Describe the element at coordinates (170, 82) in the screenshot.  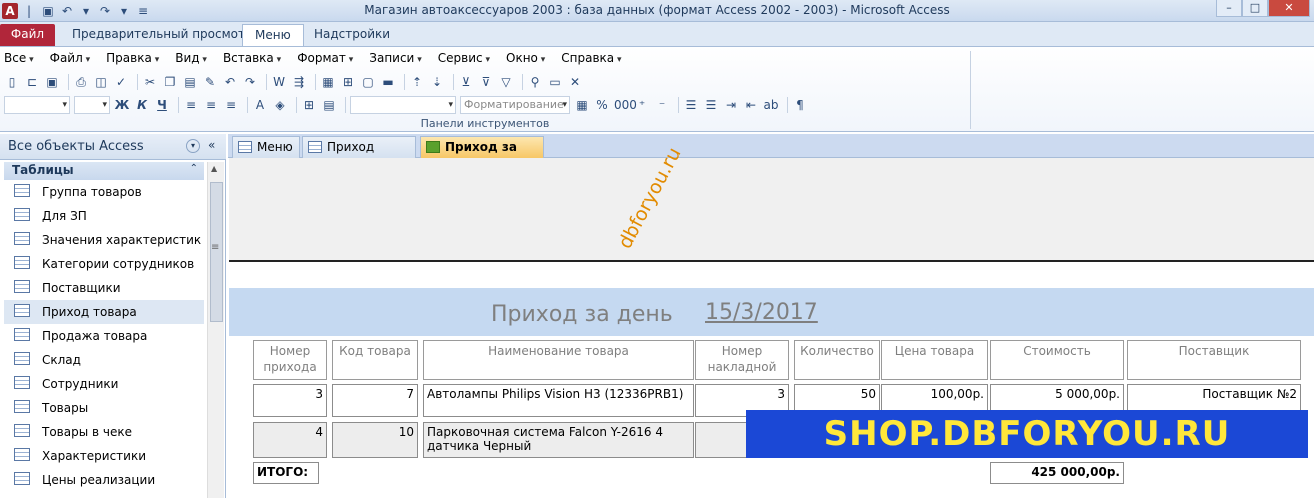
I see `copy-icon: ❐` at that location.